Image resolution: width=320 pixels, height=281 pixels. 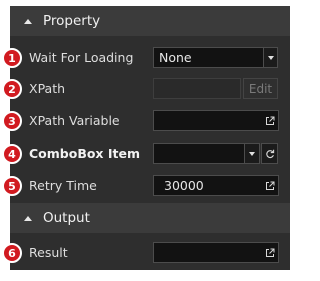 I want to click on xpath-field, so click(x=197, y=88).